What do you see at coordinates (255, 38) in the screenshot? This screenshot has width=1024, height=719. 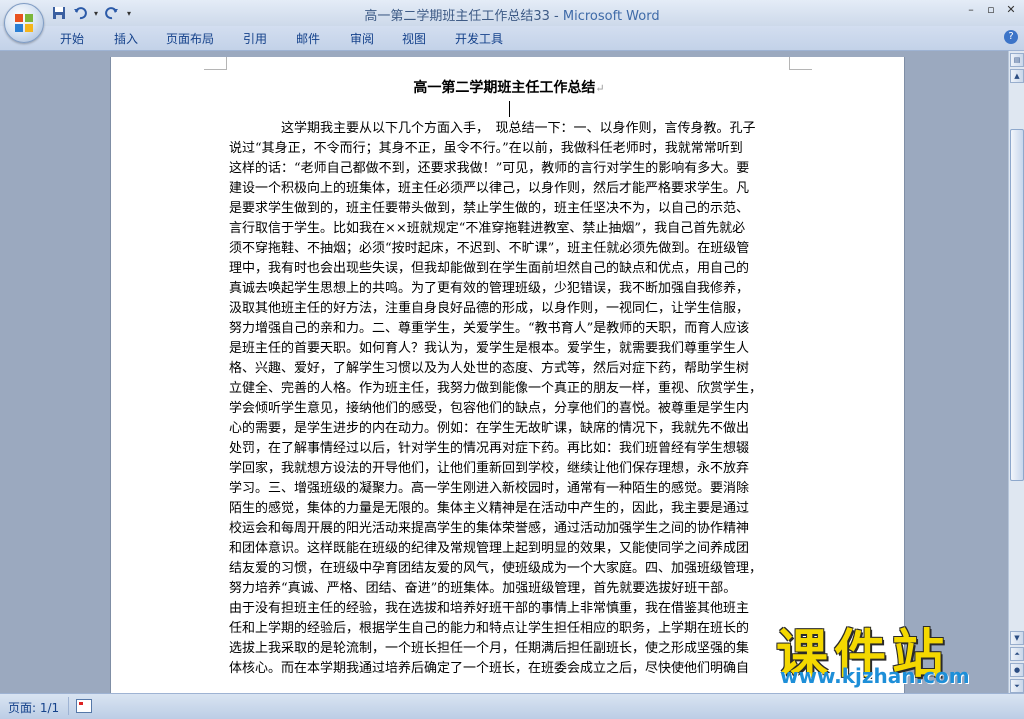 I see `tab-references: 引用` at bounding box center [255, 38].